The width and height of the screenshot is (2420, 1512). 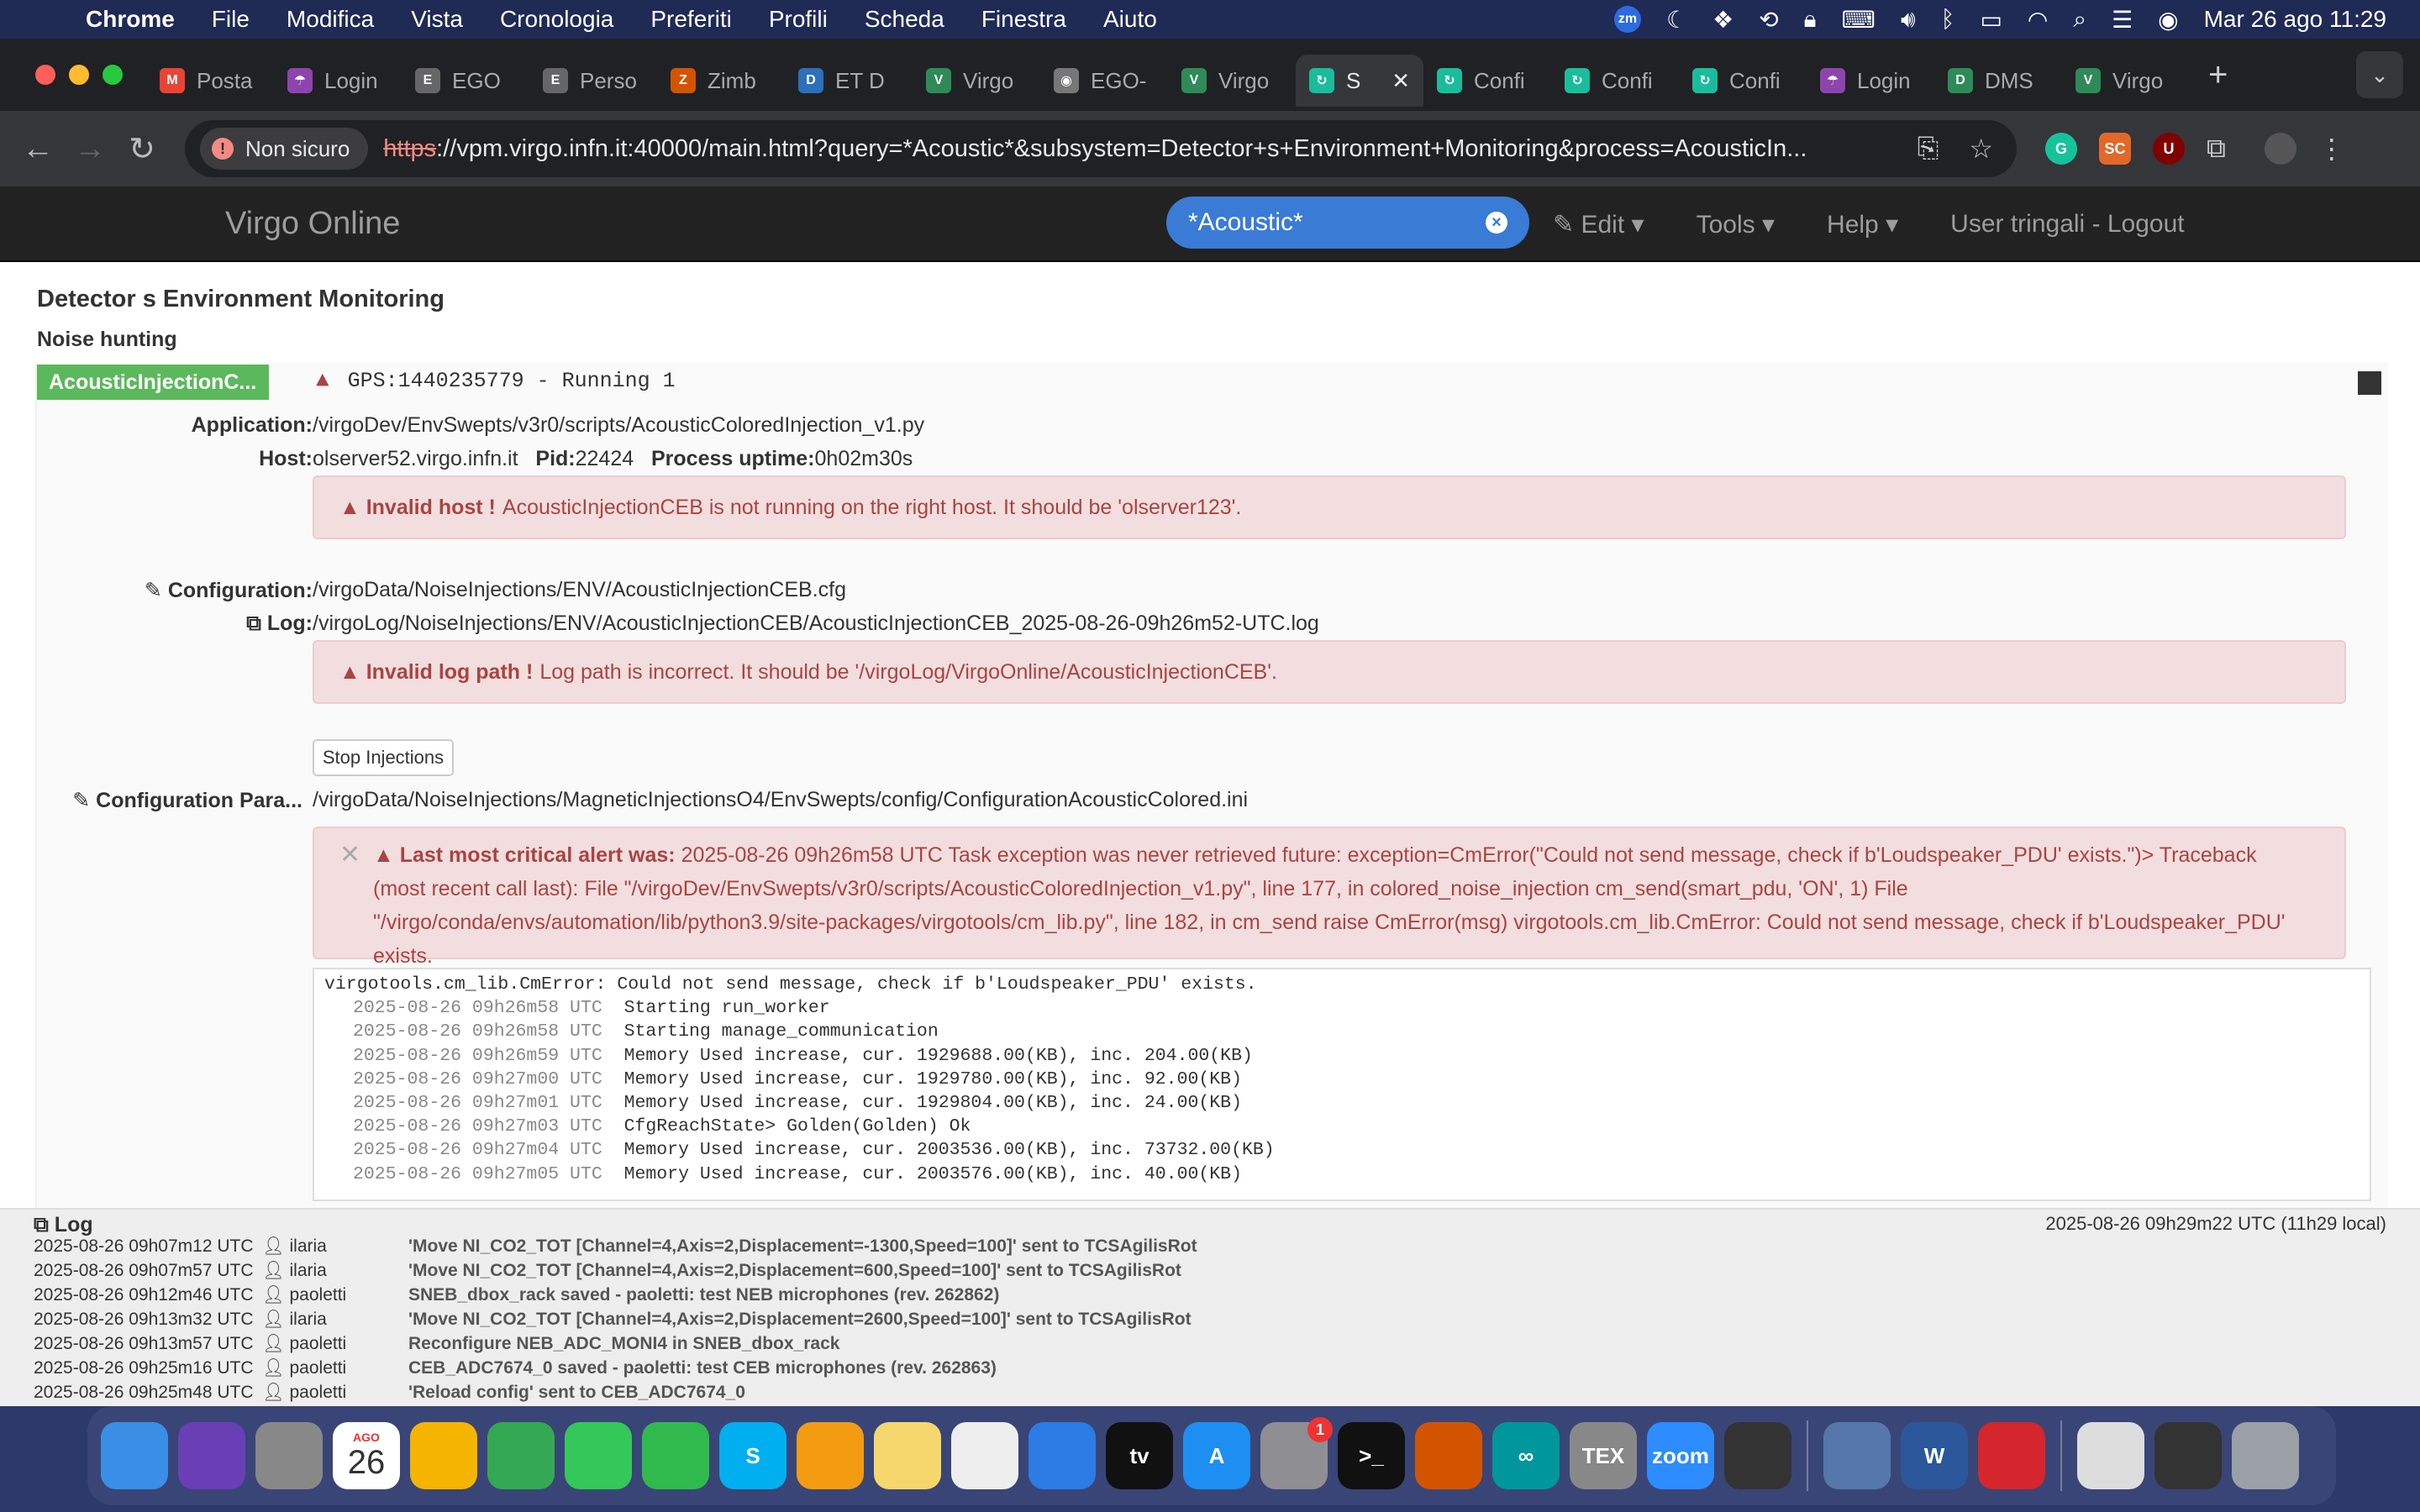 What do you see at coordinates (1862, 224) in the screenshot?
I see `help-menu: Help ▾` at bounding box center [1862, 224].